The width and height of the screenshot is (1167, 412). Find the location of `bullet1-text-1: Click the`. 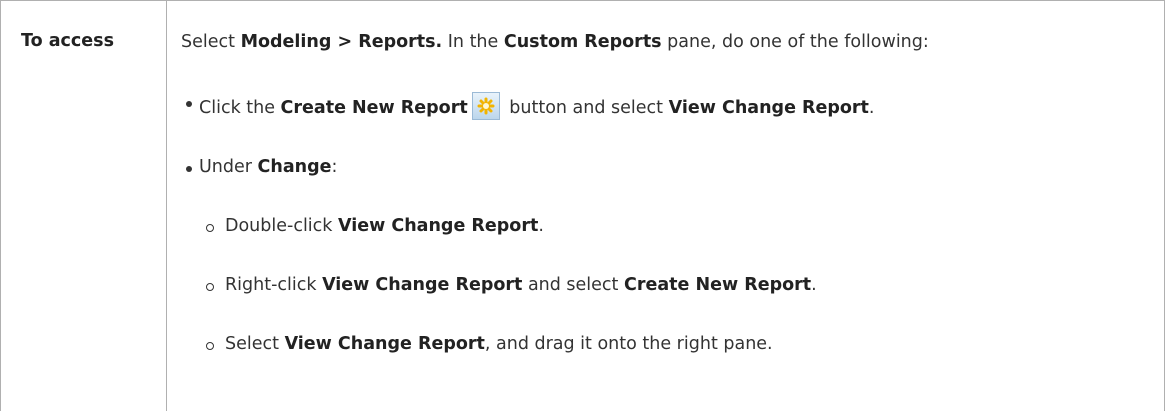

bullet1-text-1: Click the is located at coordinates (240, 108).